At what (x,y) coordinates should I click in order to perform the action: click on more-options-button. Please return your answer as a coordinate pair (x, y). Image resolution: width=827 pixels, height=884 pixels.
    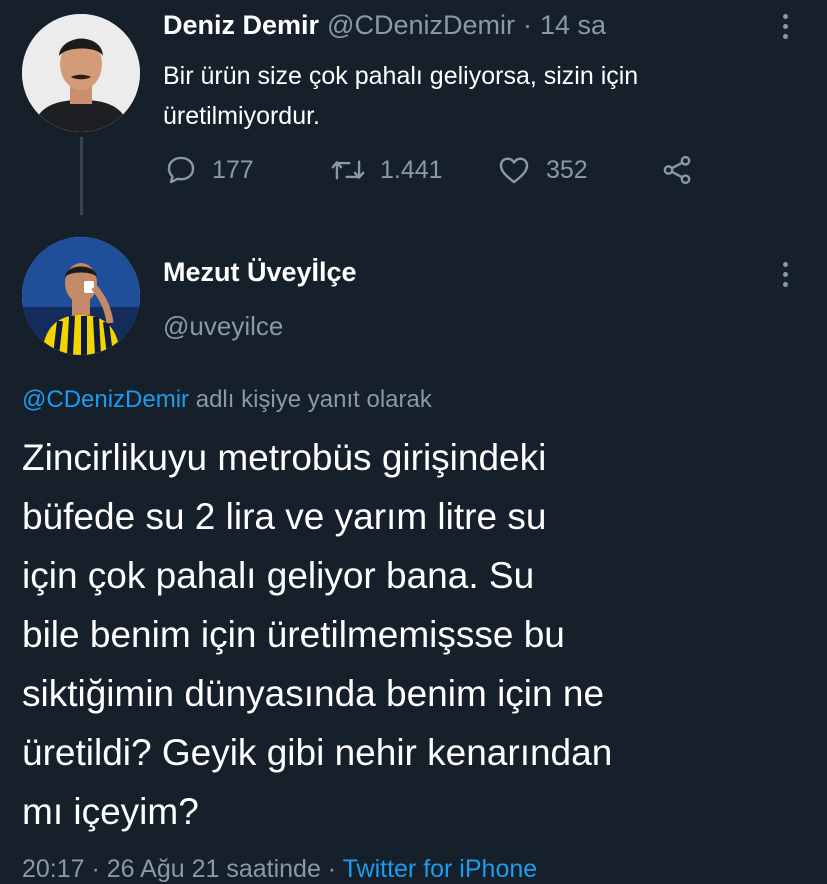
    Looking at the image, I should click on (785, 26).